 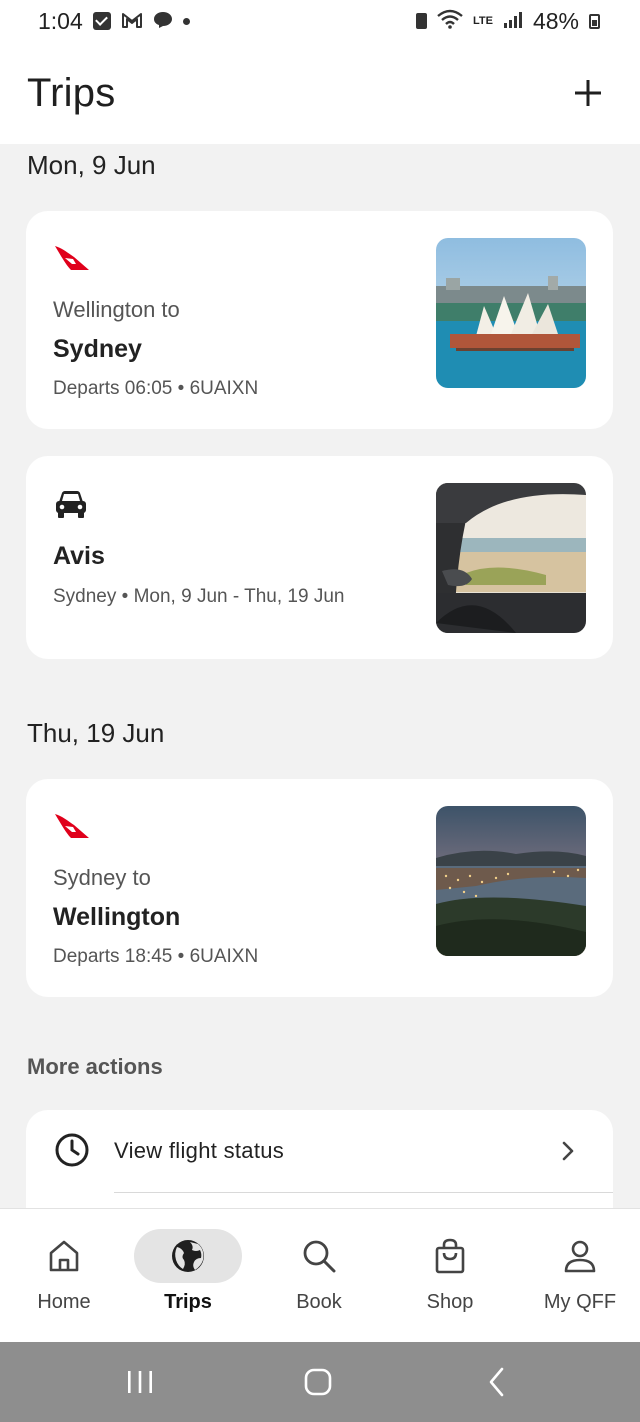 I want to click on app-header: Trips, so click(x=320, y=93).